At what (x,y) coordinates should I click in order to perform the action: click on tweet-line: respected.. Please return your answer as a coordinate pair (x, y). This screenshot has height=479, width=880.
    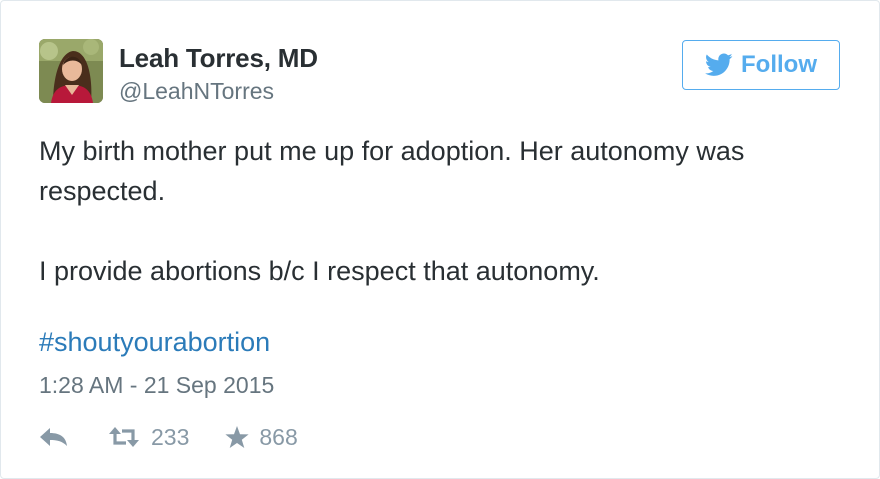
    Looking at the image, I should click on (102, 191).